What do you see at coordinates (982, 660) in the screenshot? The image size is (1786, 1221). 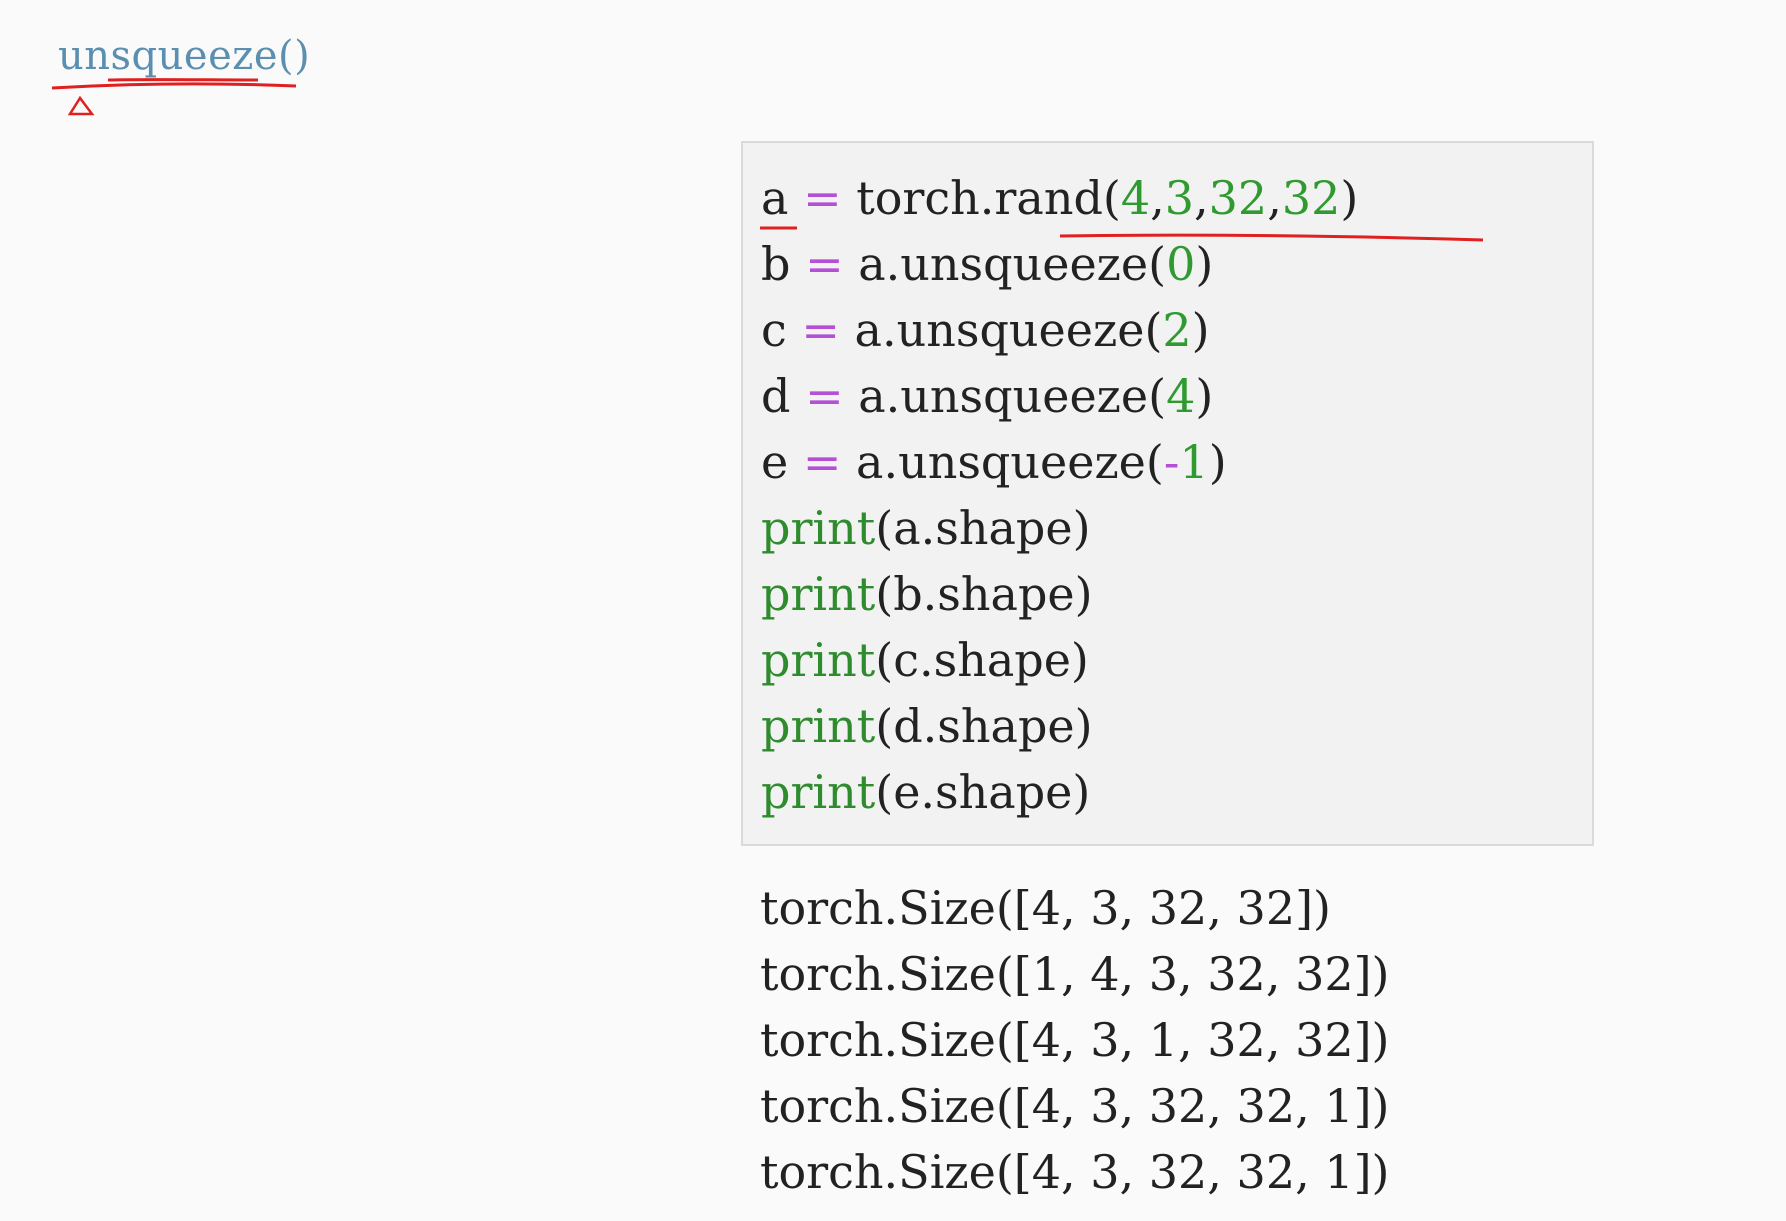 I see `code-token-text: (c.shape)` at bounding box center [982, 660].